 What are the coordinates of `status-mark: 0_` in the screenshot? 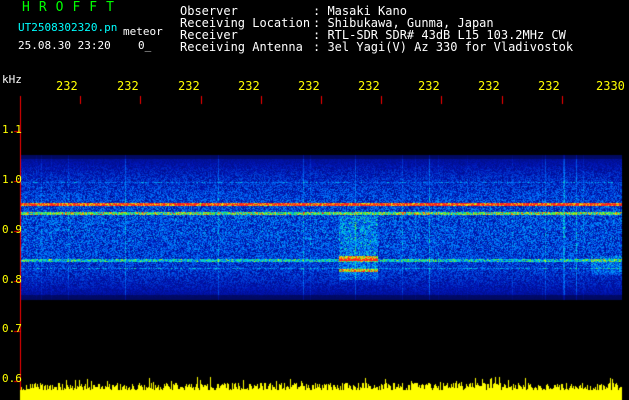 It's located at (145, 45).